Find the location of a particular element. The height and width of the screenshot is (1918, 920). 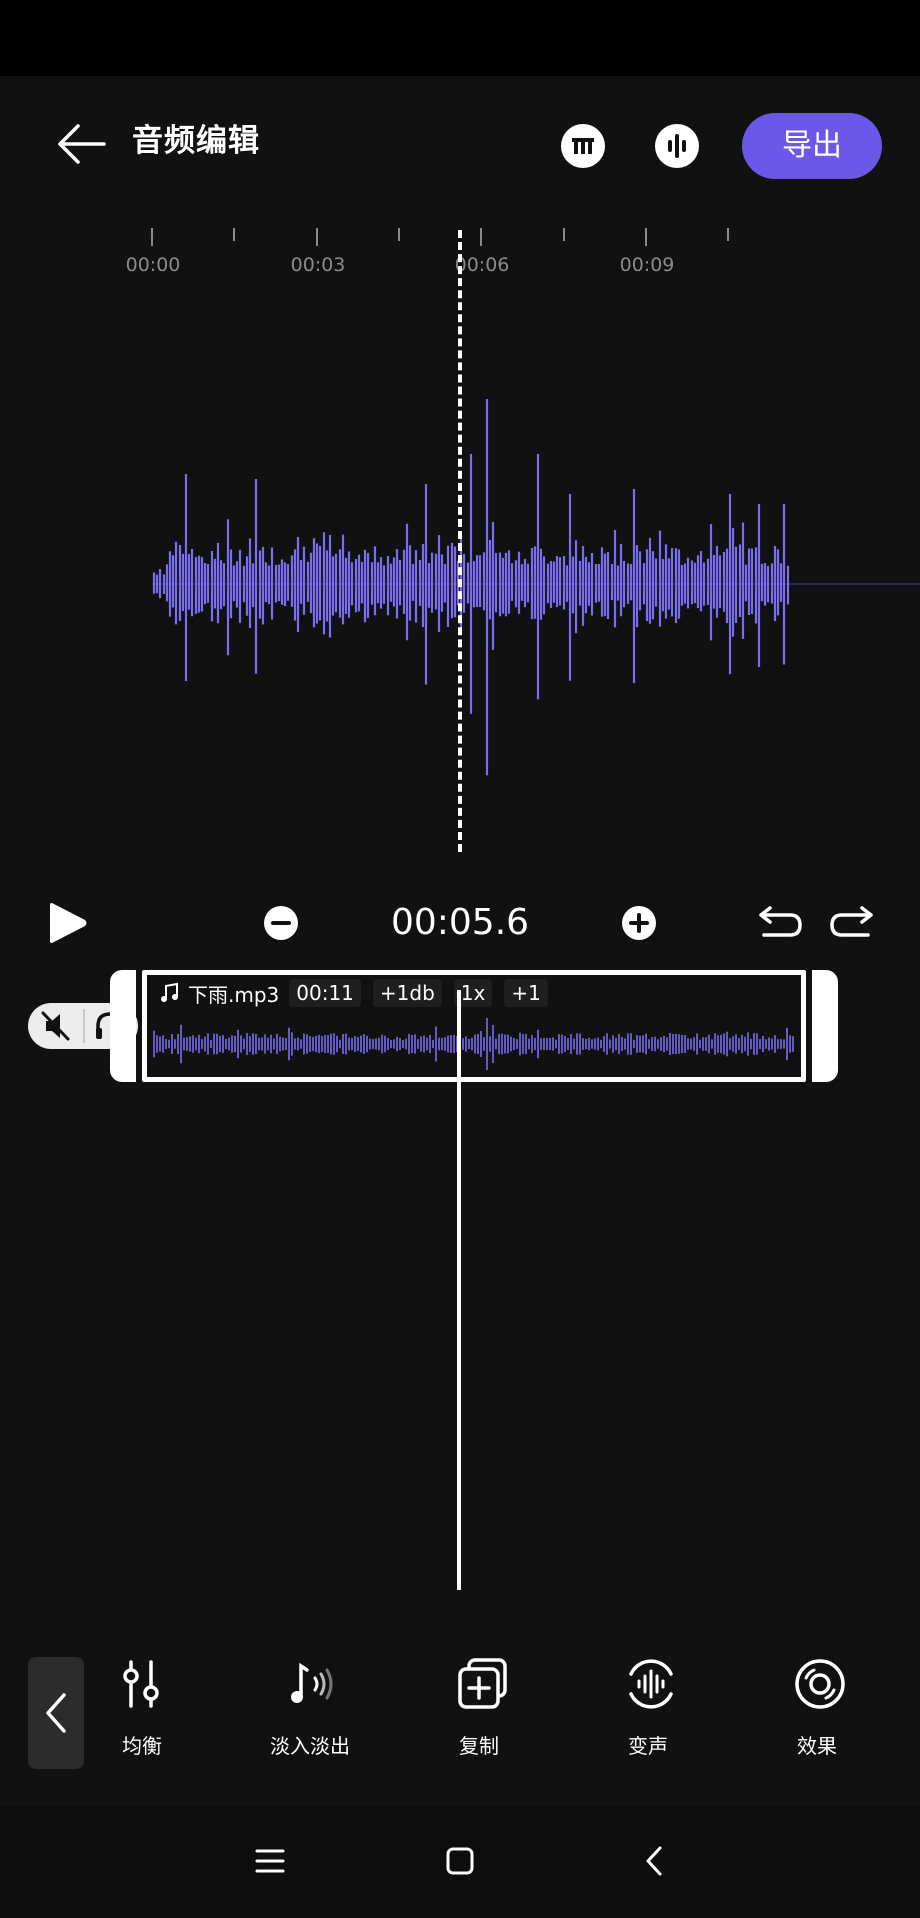

play-icon is located at coordinates (68, 923).